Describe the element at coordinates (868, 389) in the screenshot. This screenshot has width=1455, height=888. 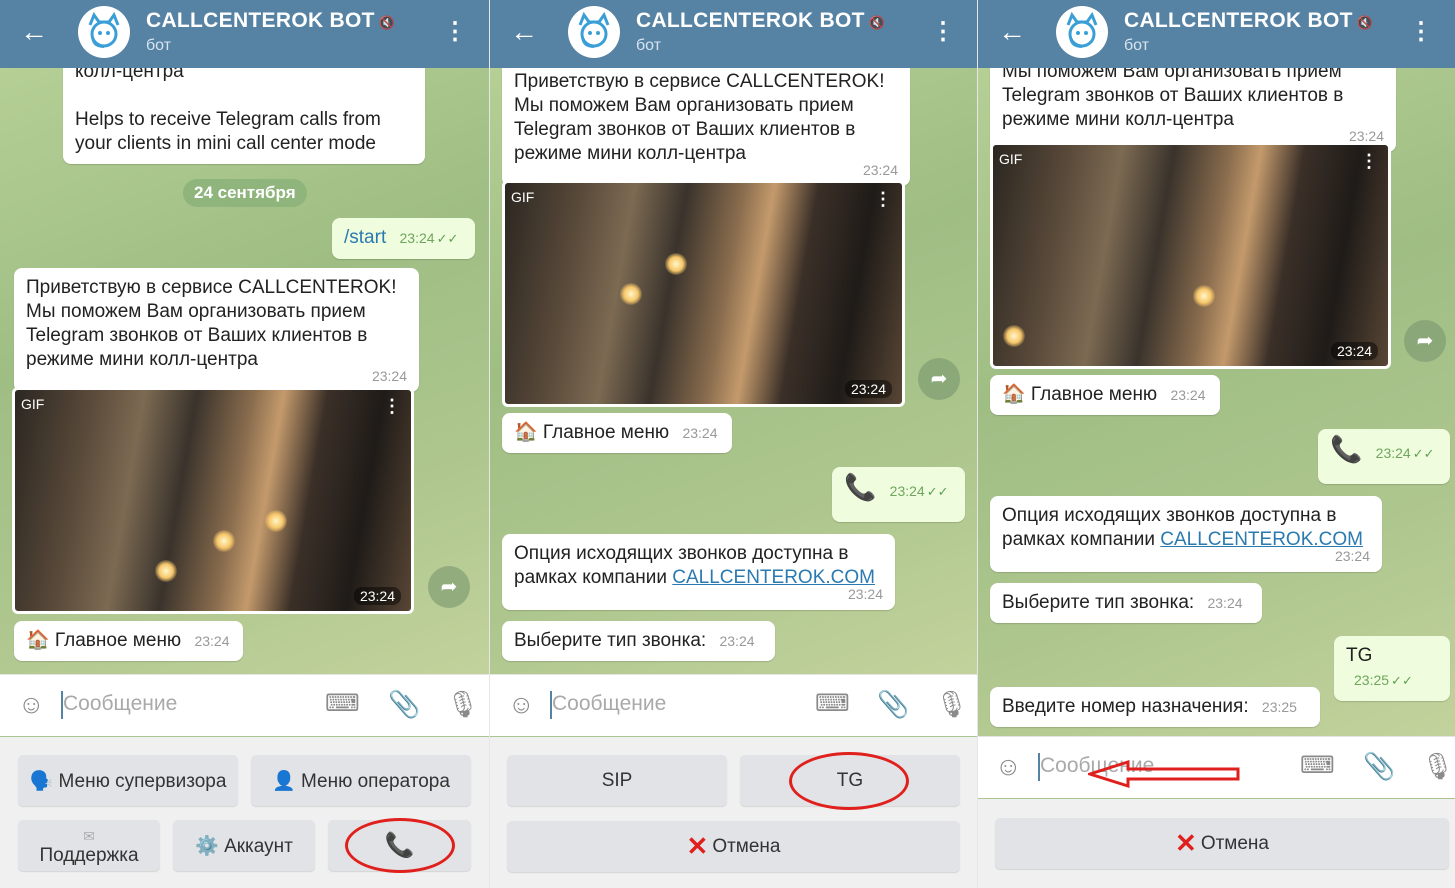
I see `gif-time: 23:24` at that location.